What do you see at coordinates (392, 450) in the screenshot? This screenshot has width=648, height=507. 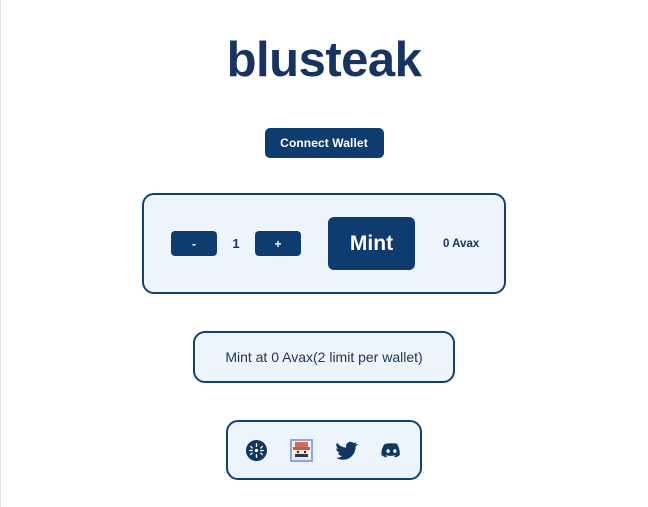 I see `discord-icon` at bounding box center [392, 450].